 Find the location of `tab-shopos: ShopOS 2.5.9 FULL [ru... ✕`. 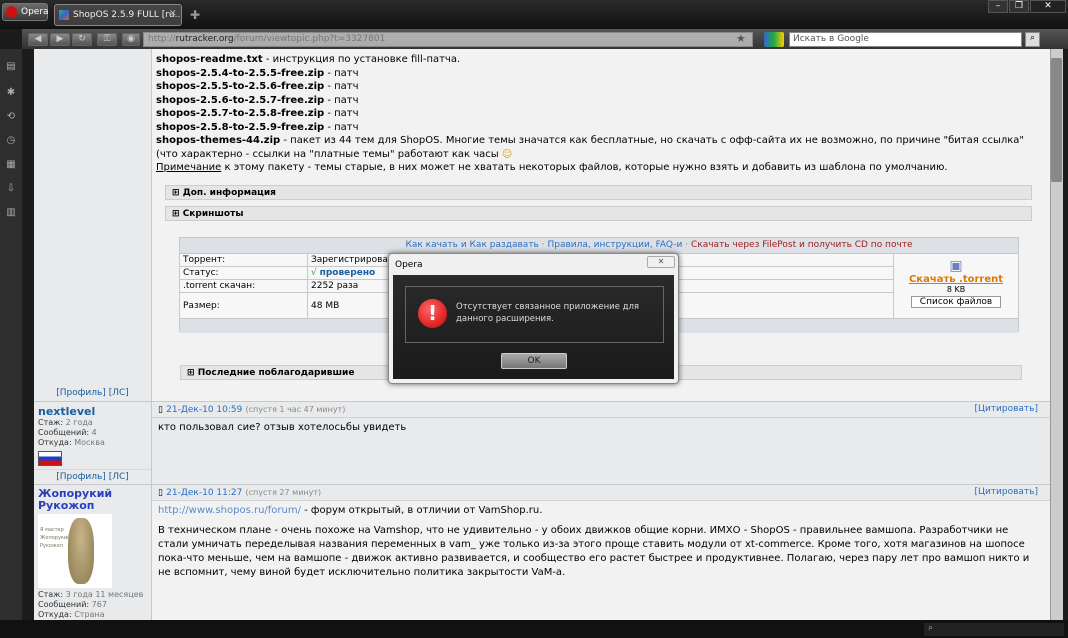

tab-shopos: ShopOS 2.5.9 FULL [ru... ✕ is located at coordinates (118, 15).